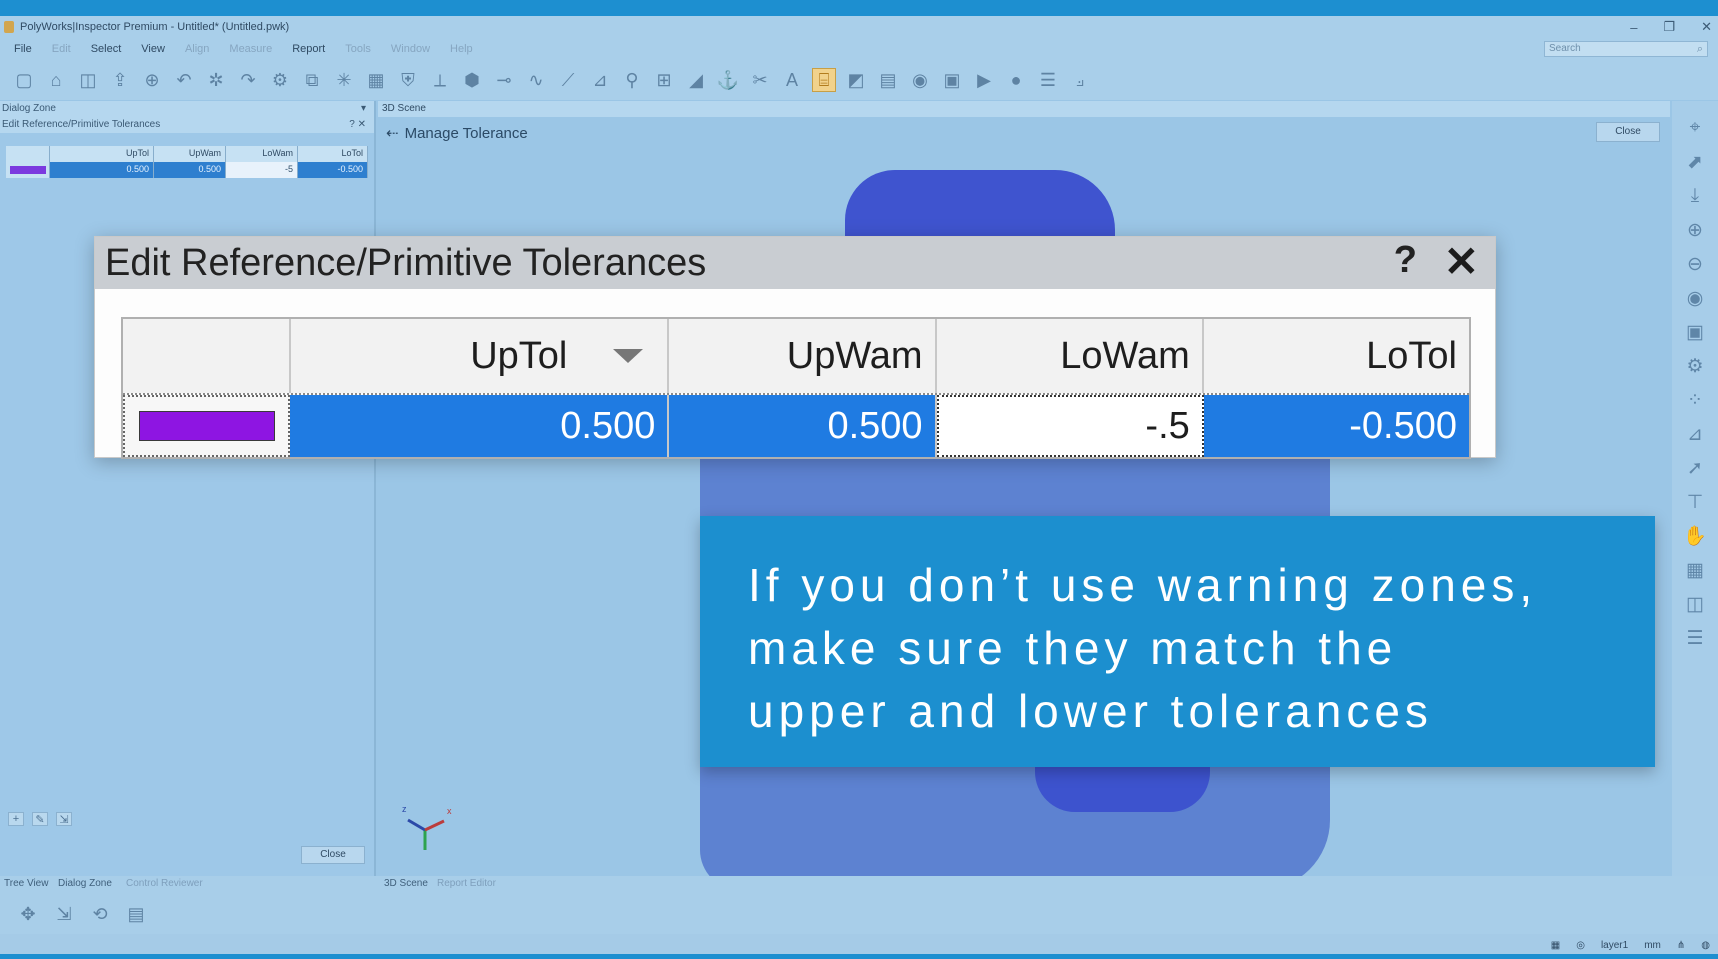 Image resolution: width=1718 pixels, height=959 pixels. I want to click on play-icon: ▶, so click(984, 80).